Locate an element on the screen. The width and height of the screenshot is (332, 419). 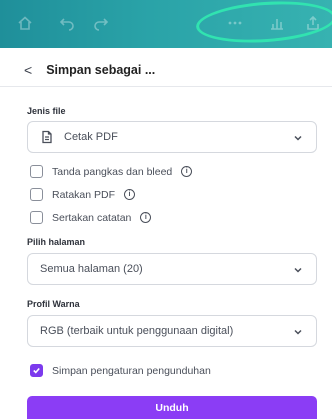
flatten-pdf-label: Ratakan PDF is located at coordinates (84, 194).